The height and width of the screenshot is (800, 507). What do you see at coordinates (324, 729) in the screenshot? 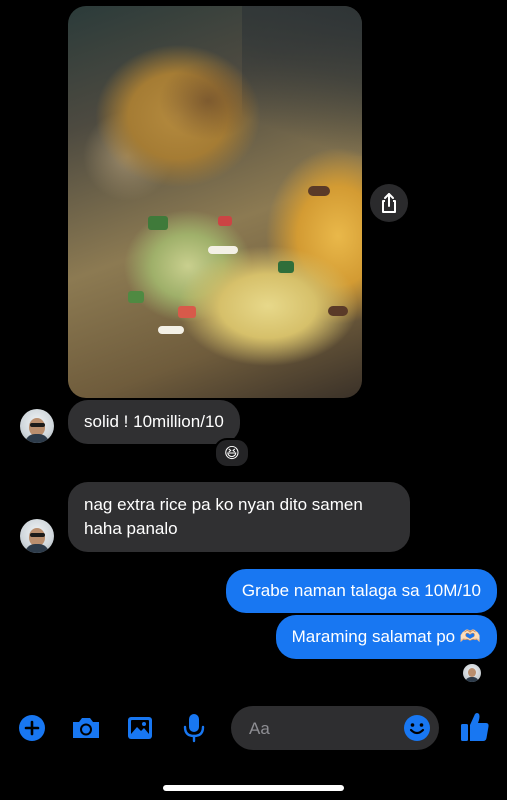
I see `message-input` at bounding box center [324, 729].